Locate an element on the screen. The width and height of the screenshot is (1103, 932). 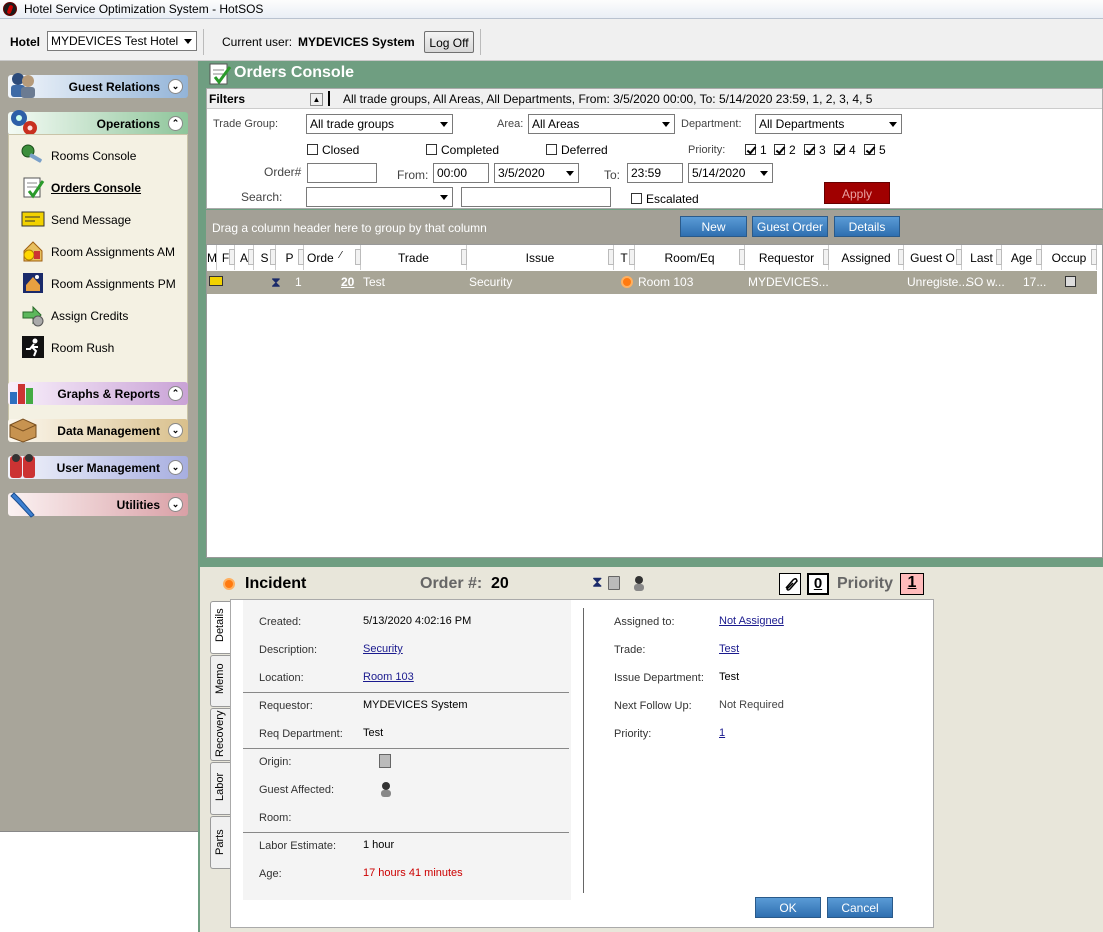
collapse-filters-icon: ▲ is located at coordinates (316, 99).